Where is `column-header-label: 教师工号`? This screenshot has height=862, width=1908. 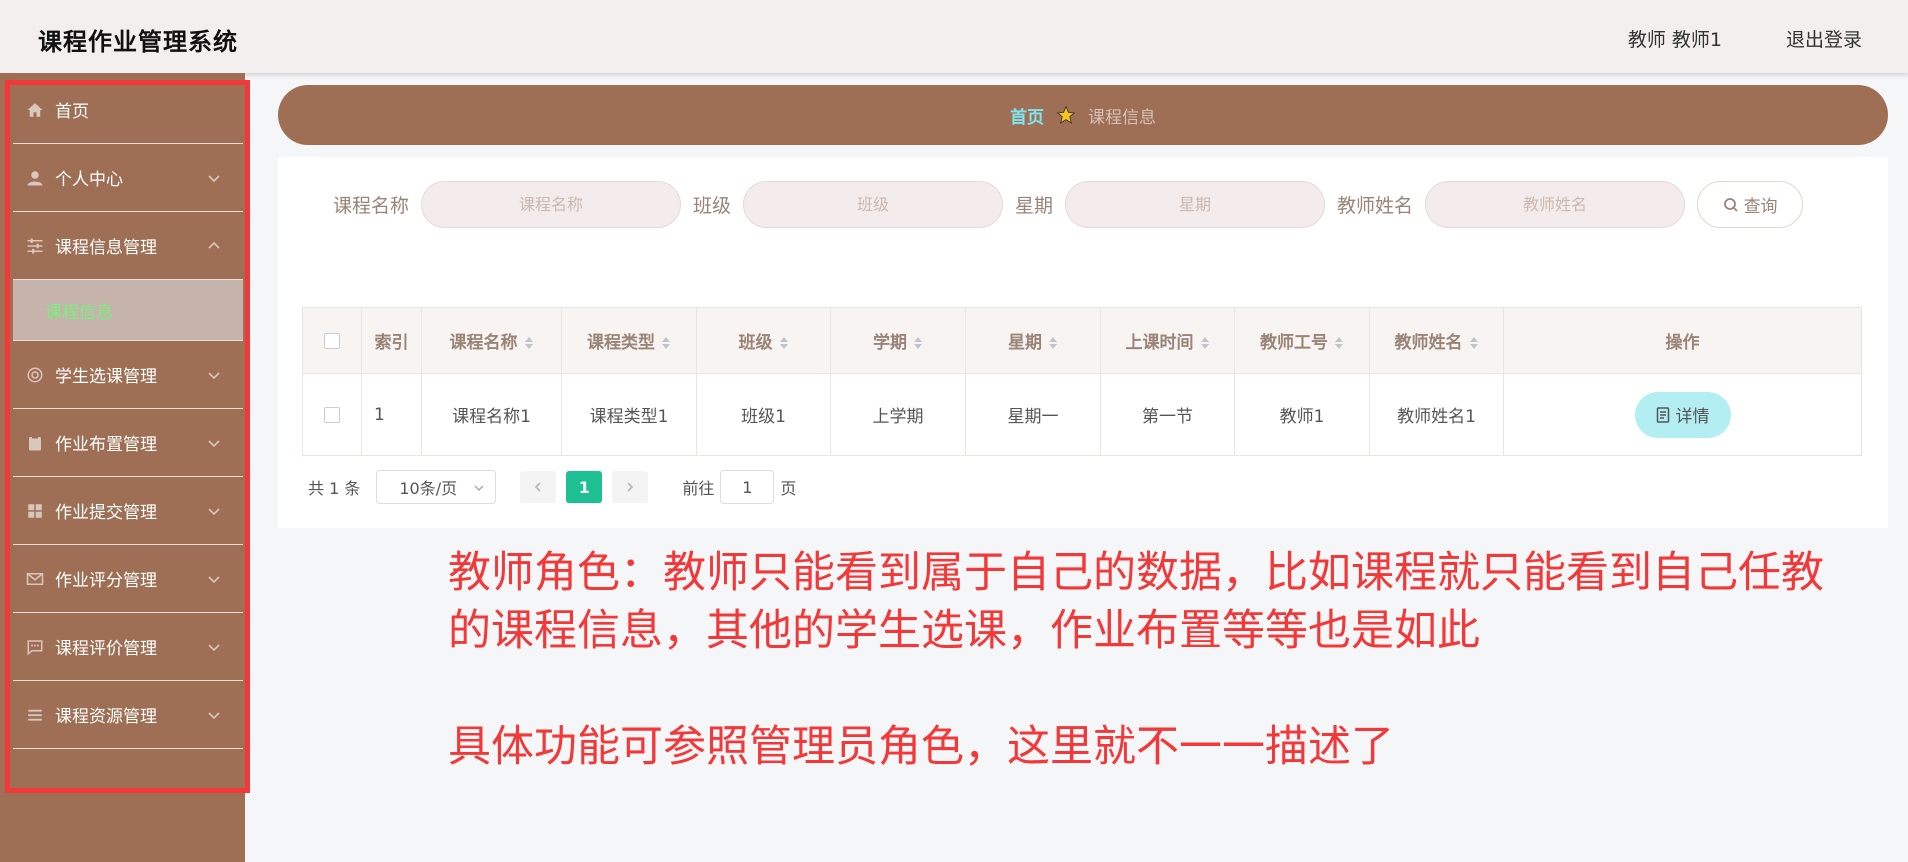 column-header-label: 教师工号 is located at coordinates (1294, 343).